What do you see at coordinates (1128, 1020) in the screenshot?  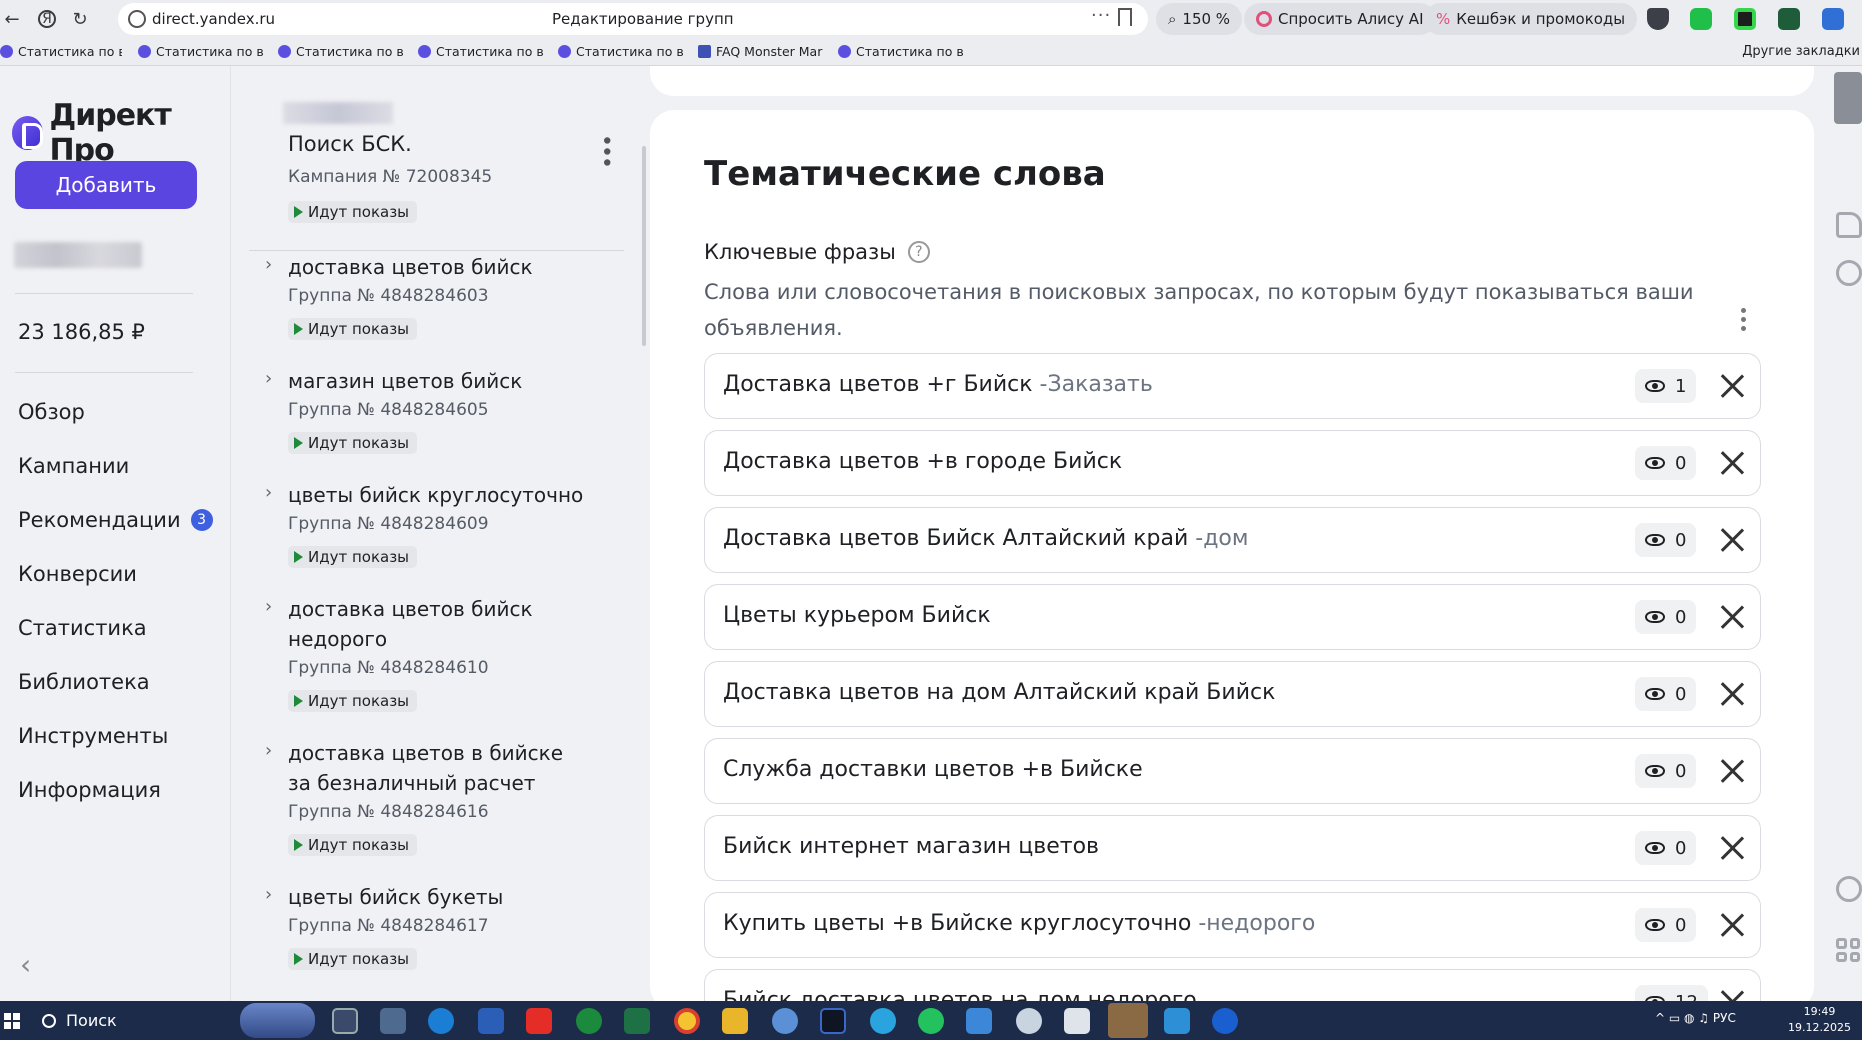 I see `yandex-browser-active-icon` at bounding box center [1128, 1020].